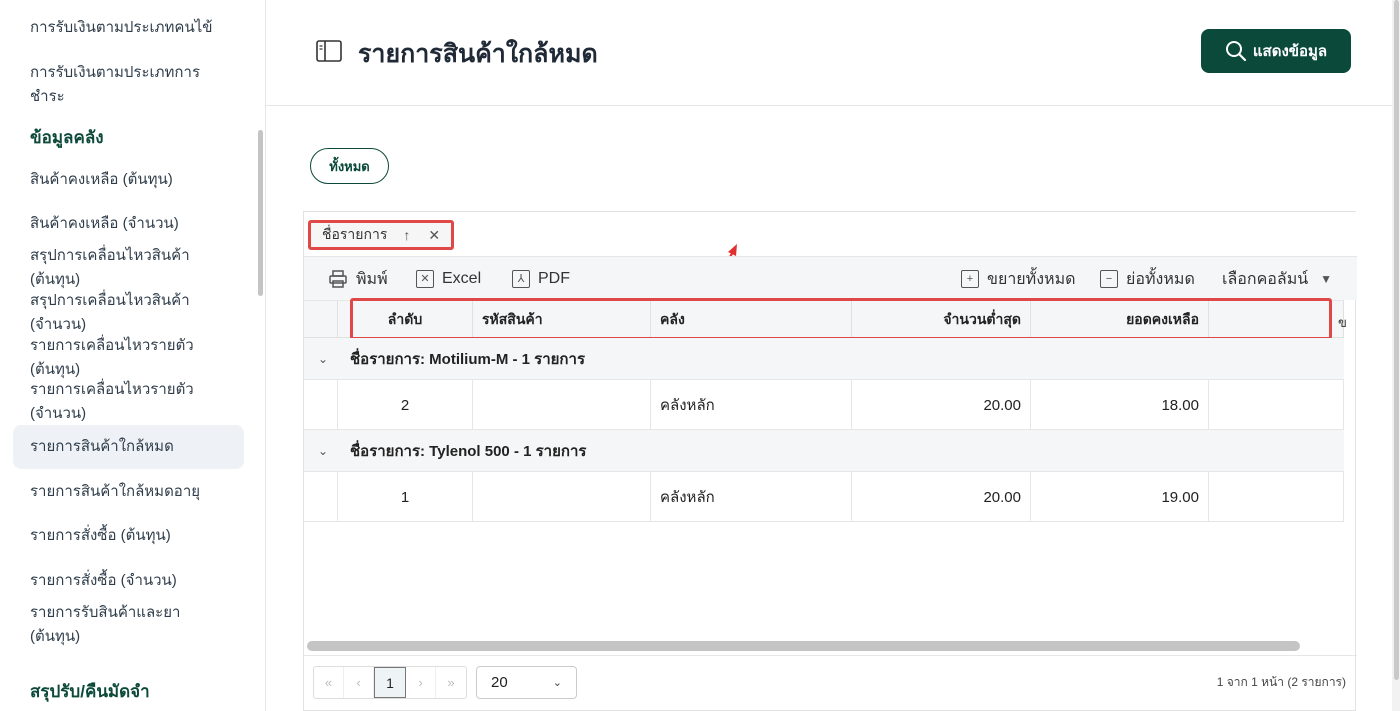  What do you see at coordinates (1396, 340) in the screenshot?
I see `page-scrollbar` at bounding box center [1396, 340].